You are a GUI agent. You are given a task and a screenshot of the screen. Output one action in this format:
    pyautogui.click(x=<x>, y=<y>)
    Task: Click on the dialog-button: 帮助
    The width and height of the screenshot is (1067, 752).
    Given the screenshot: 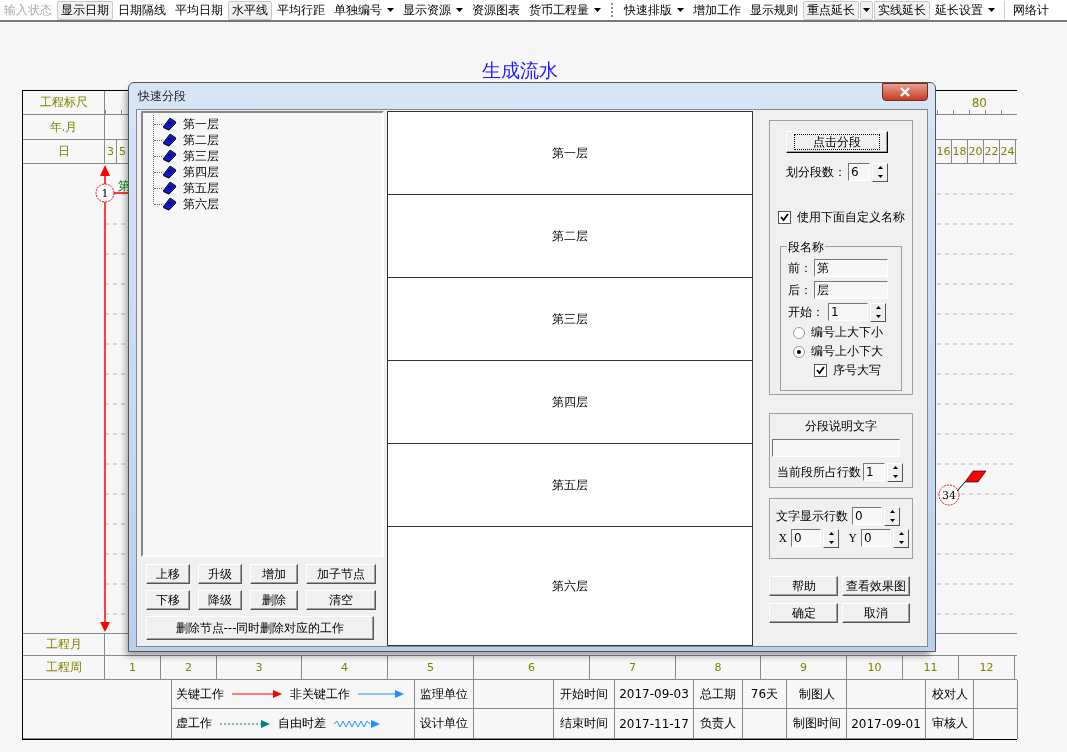 What is the action you would take?
    pyautogui.click(x=803, y=586)
    